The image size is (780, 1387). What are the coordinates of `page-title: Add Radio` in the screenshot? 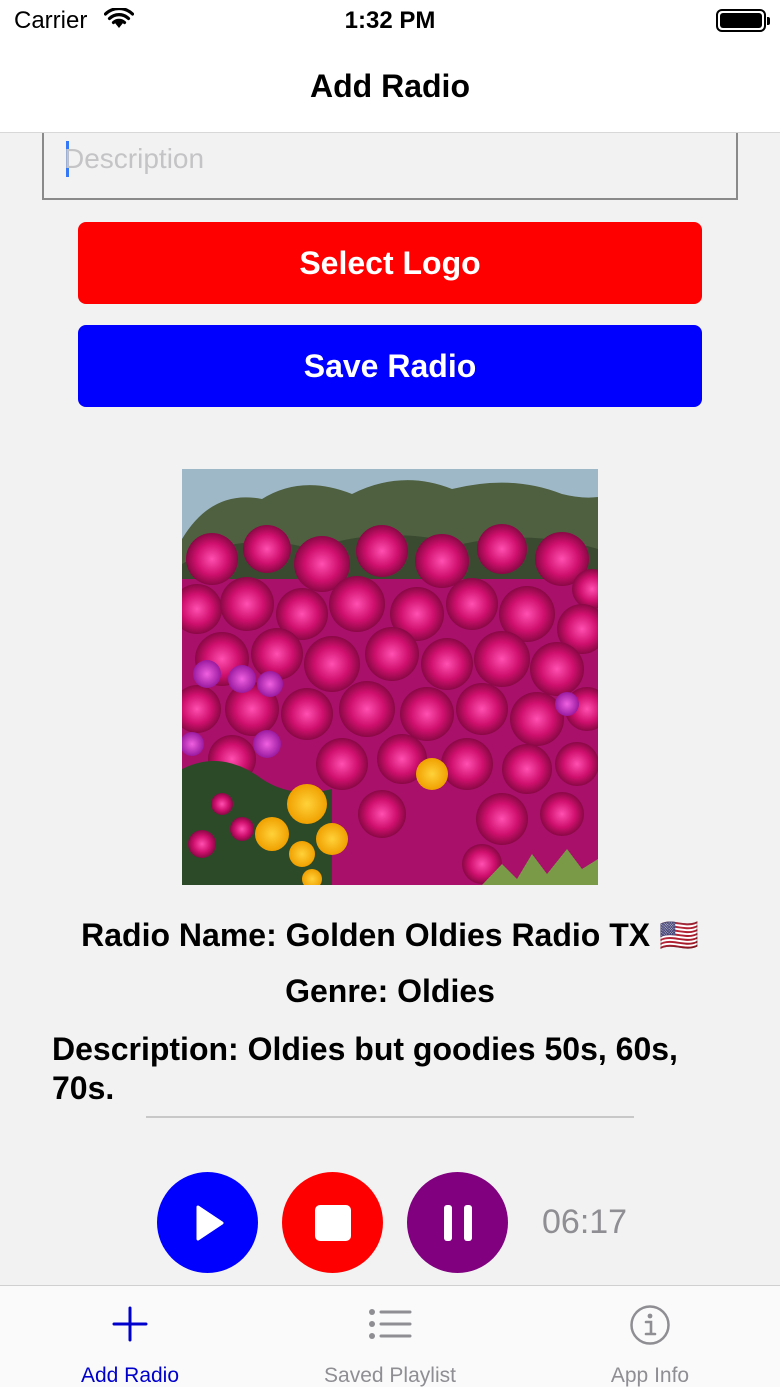 It's located at (390, 86).